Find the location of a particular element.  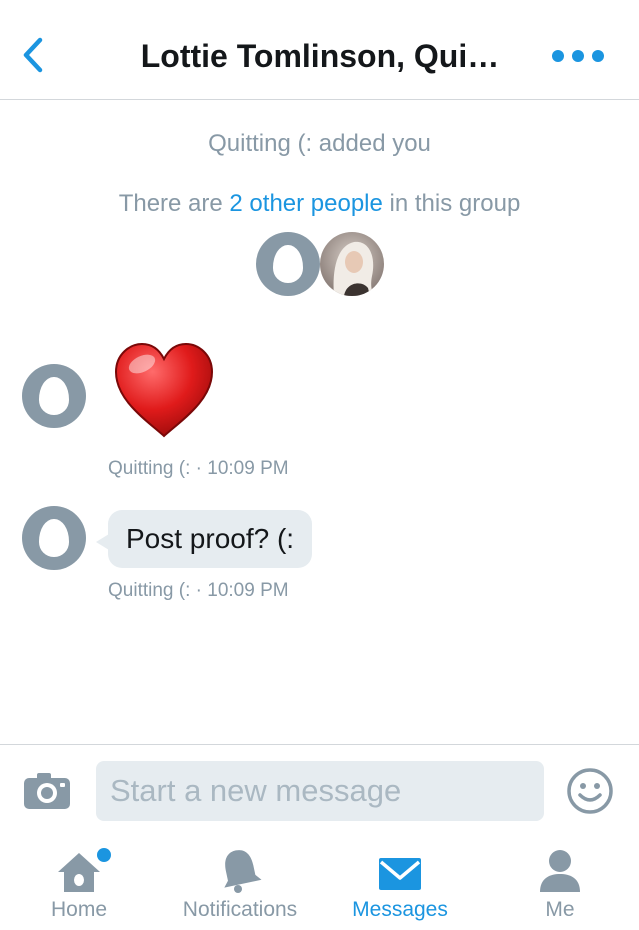

group-notice-suffix: in this group is located at coordinates (451, 203).